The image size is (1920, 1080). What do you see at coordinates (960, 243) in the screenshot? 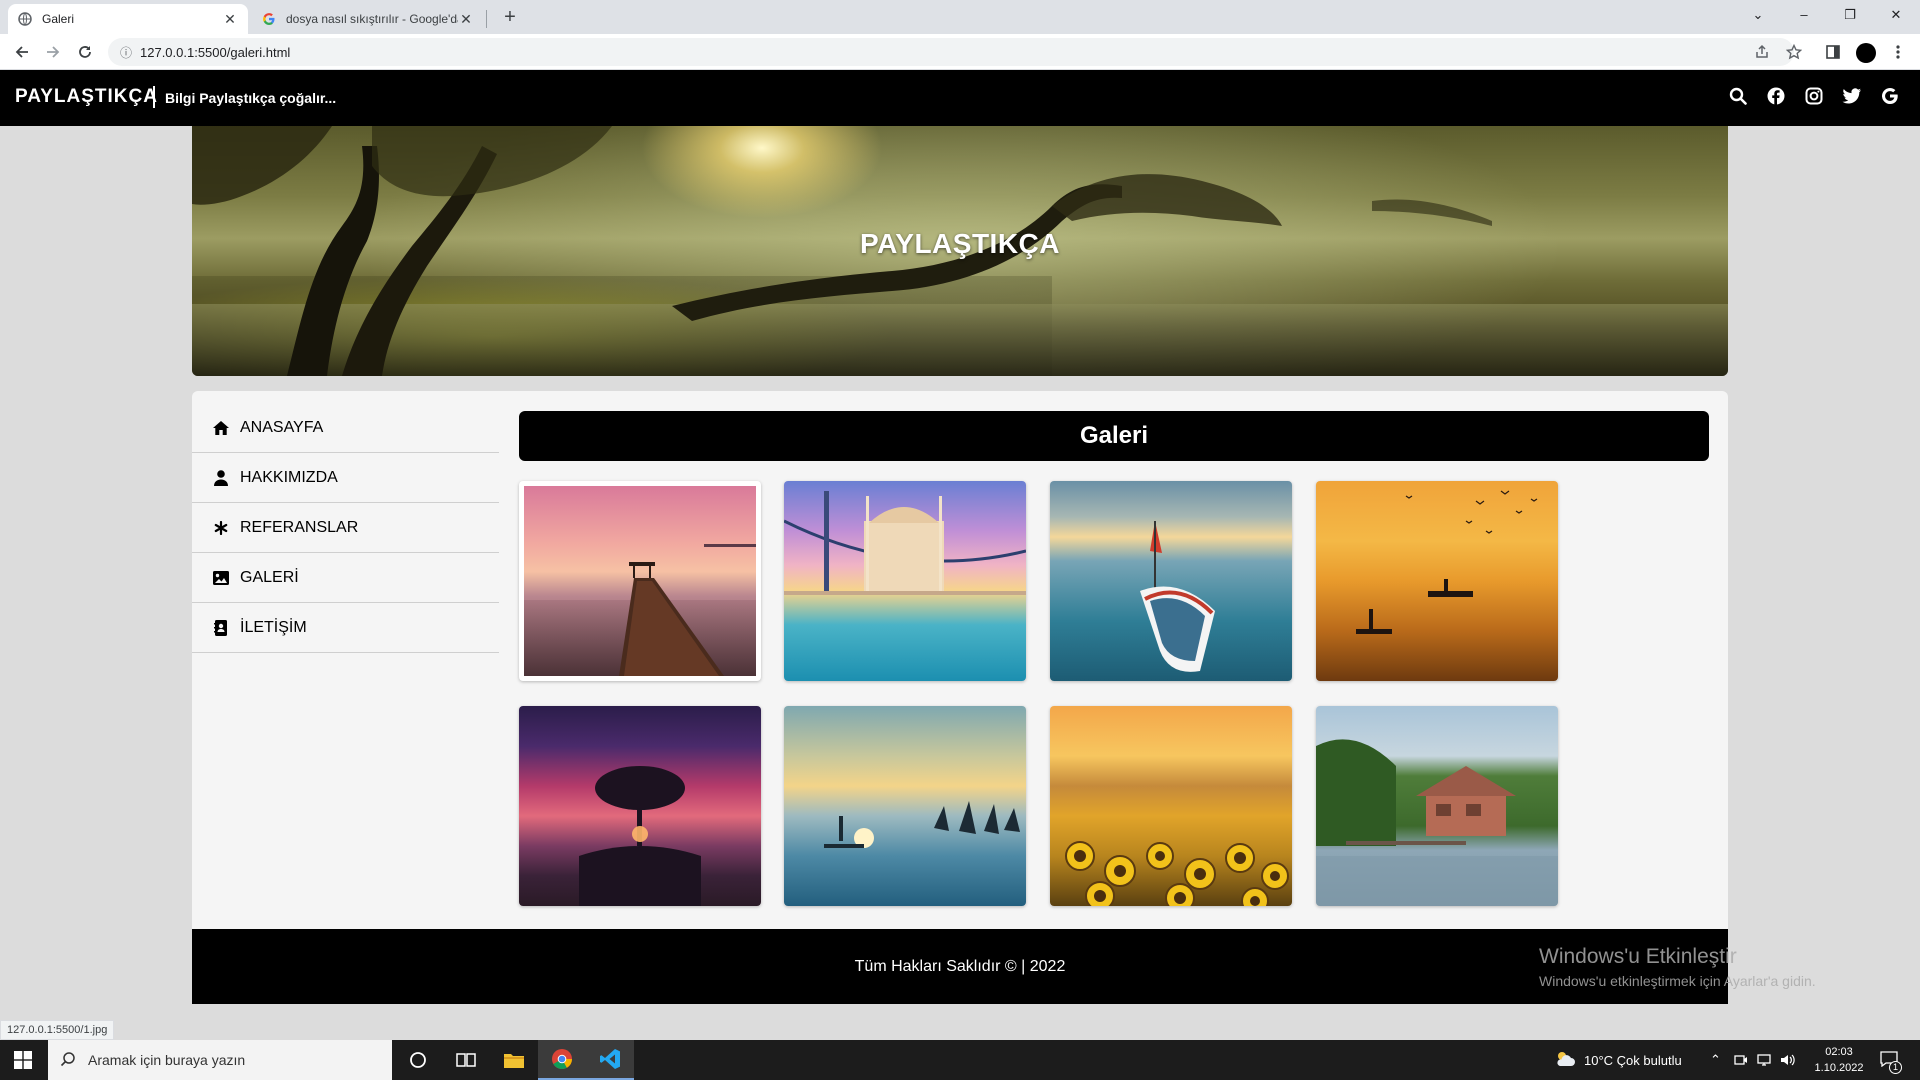
I see `hero-title: PAYLAŞTIKÇA` at bounding box center [960, 243].